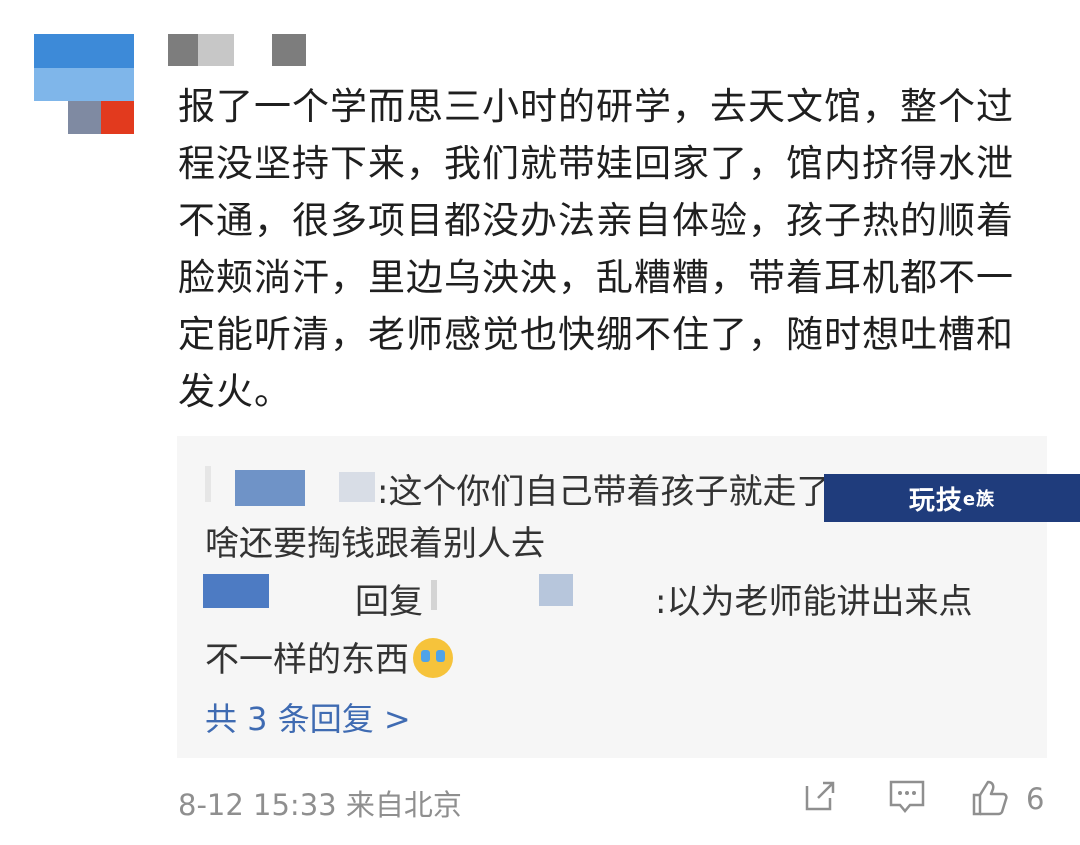  I want to click on reply-keyword: 回复, so click(389, 602).